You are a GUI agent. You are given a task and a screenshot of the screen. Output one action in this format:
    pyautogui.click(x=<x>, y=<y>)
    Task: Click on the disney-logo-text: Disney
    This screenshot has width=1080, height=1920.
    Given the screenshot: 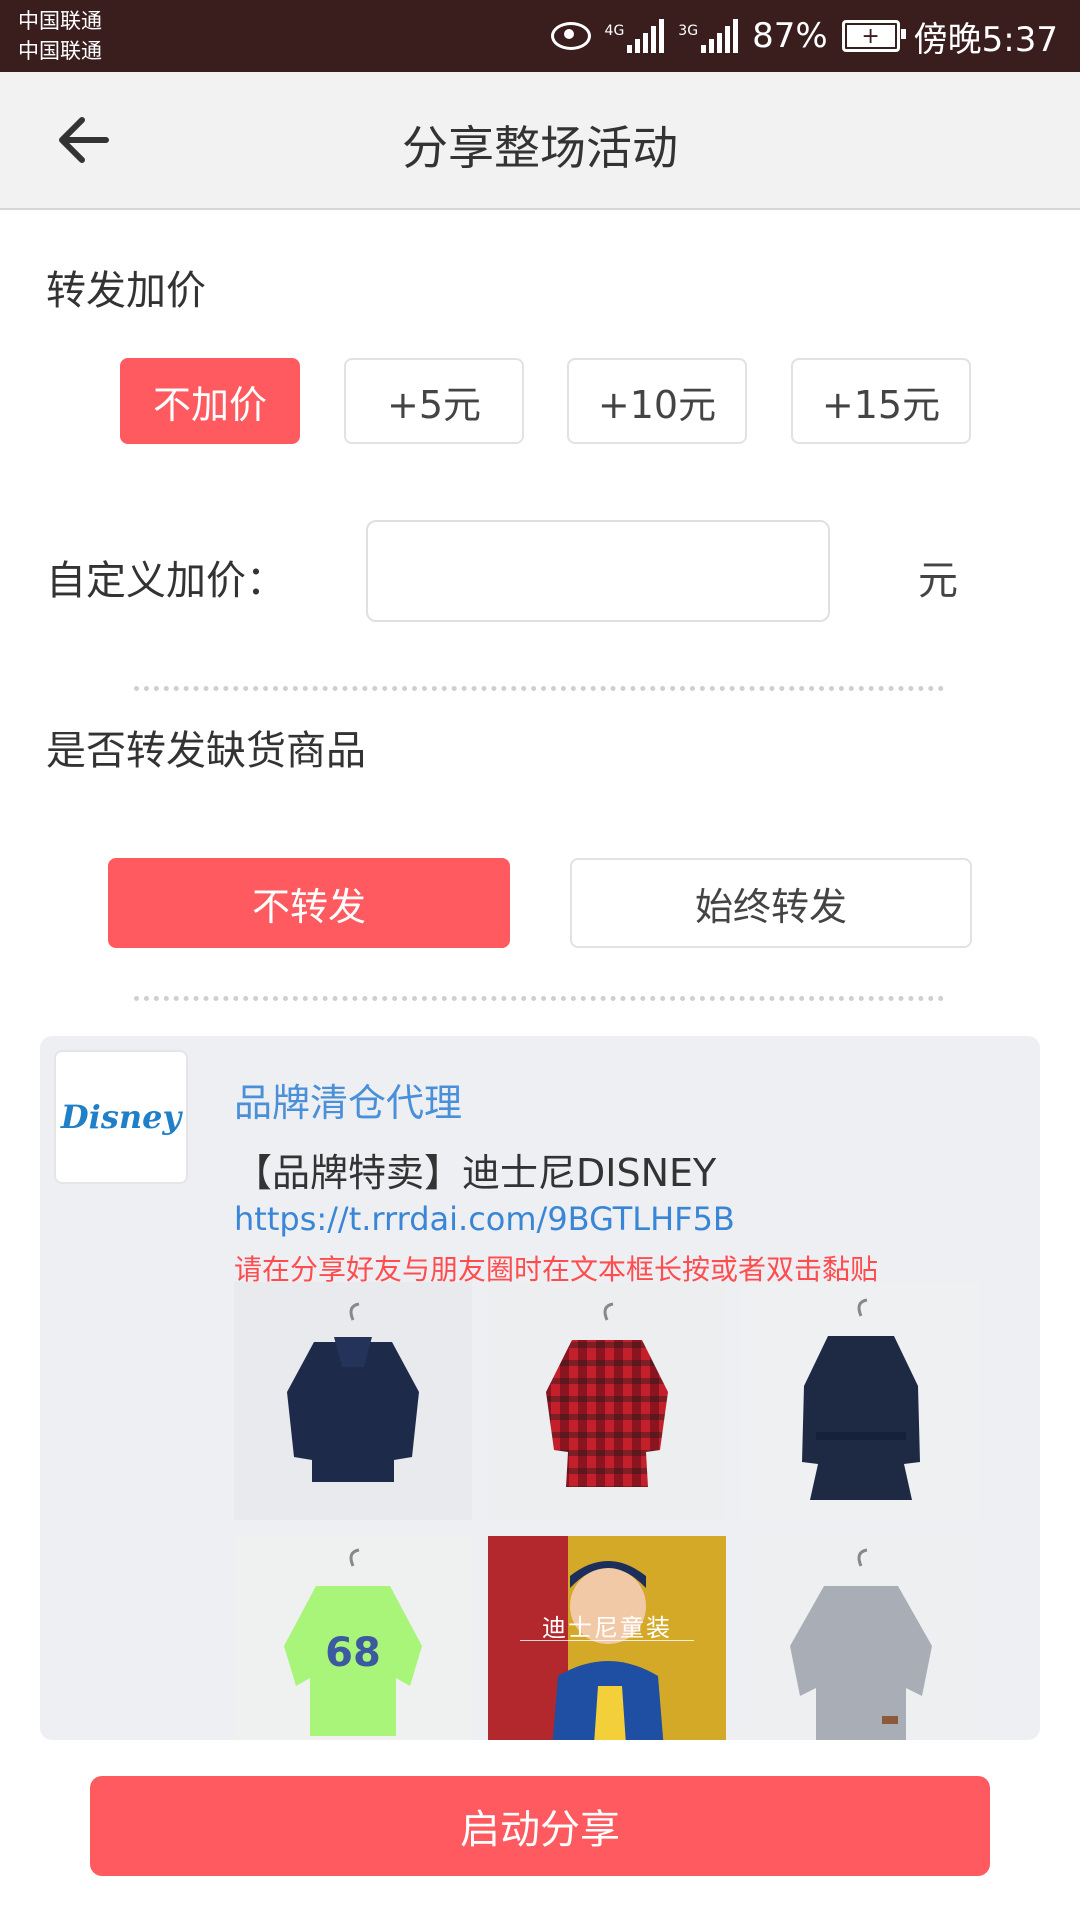 What is the action you would take?
    pyautogui.click(x=121, y=1117)
    